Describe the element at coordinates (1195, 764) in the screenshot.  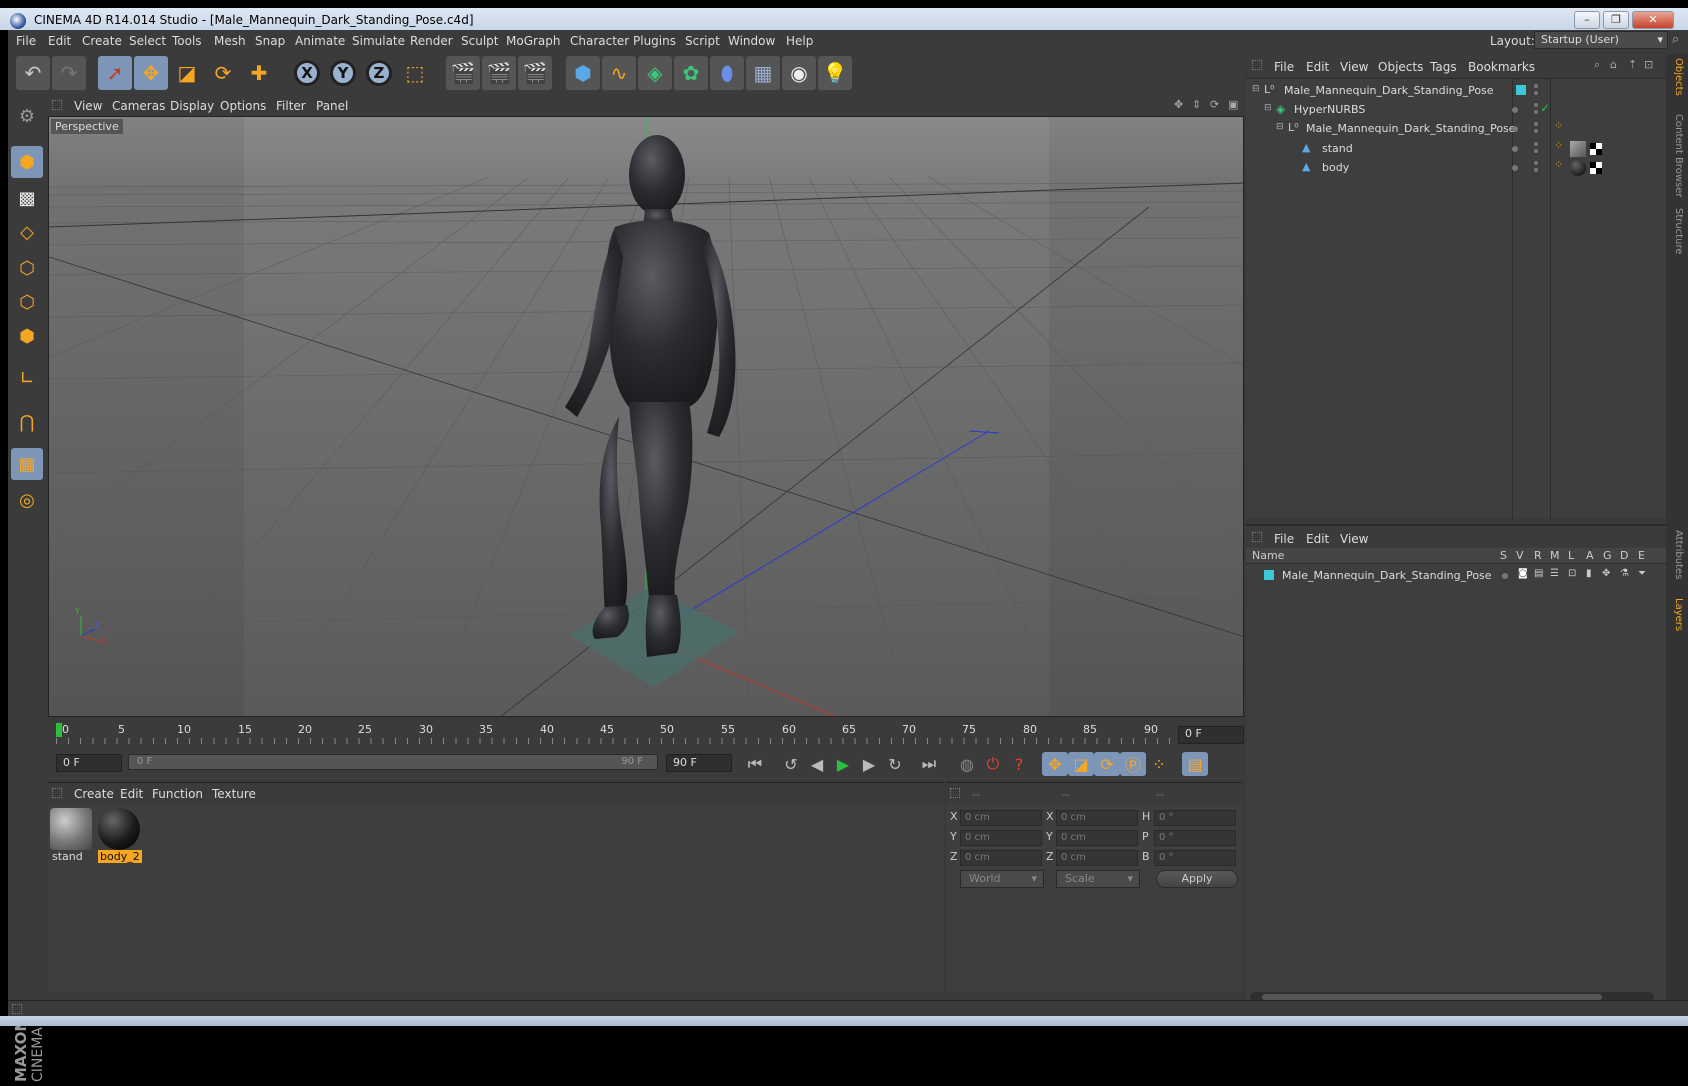
I see `timeline-window-button: ▤` at that location.